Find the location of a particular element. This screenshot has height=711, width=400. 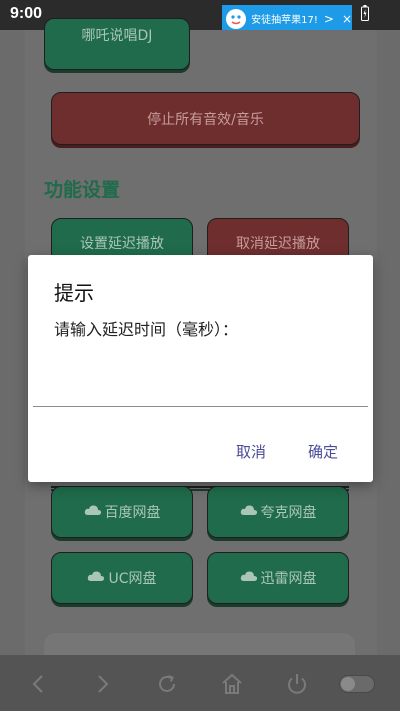

dialog-title: 提示 is located at coordinates (74, 293).